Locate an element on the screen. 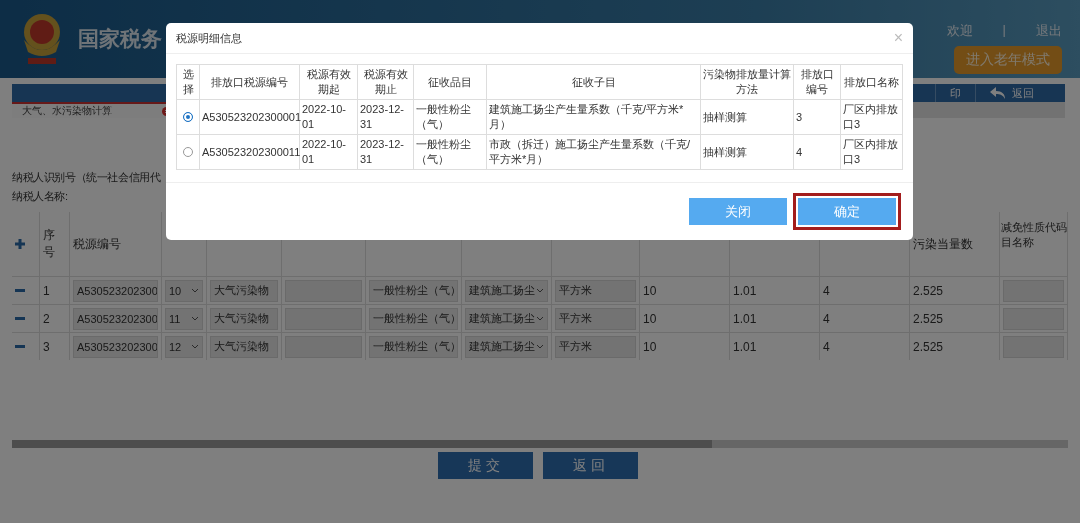 The height and width of the screenshot is (523, 1080). welcome-text: 欢迎 is located at coordinates (959, 31).